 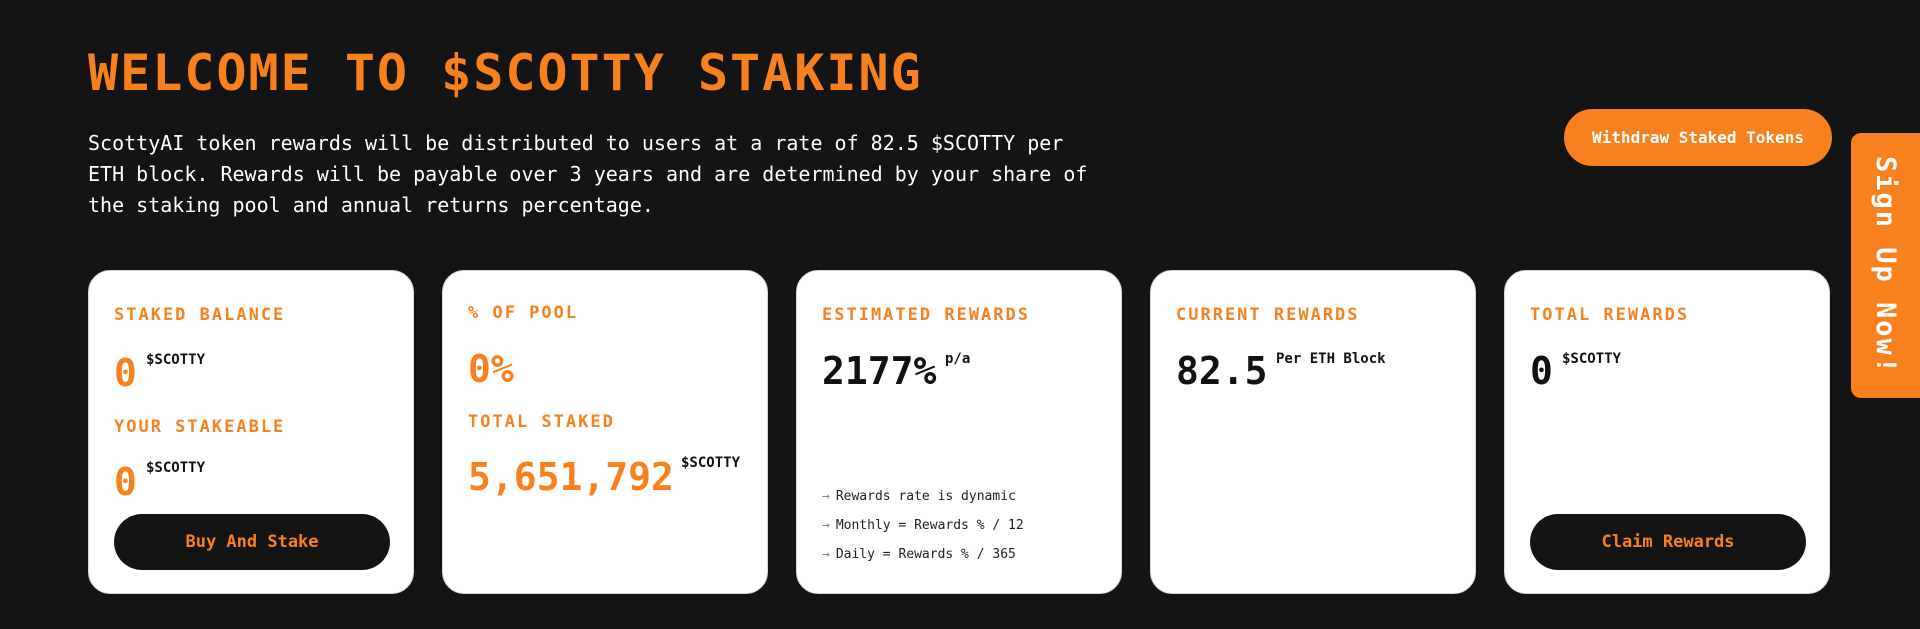 I want to click on current-rewards-card: CURRENT REWARDS 82.5 Per ETH Block, so click(x=1313, y=432).